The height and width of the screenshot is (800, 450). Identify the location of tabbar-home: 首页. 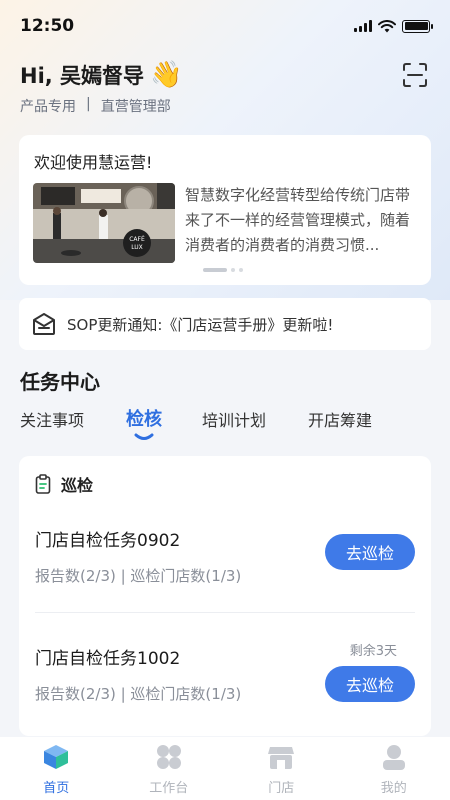
(56, 768).